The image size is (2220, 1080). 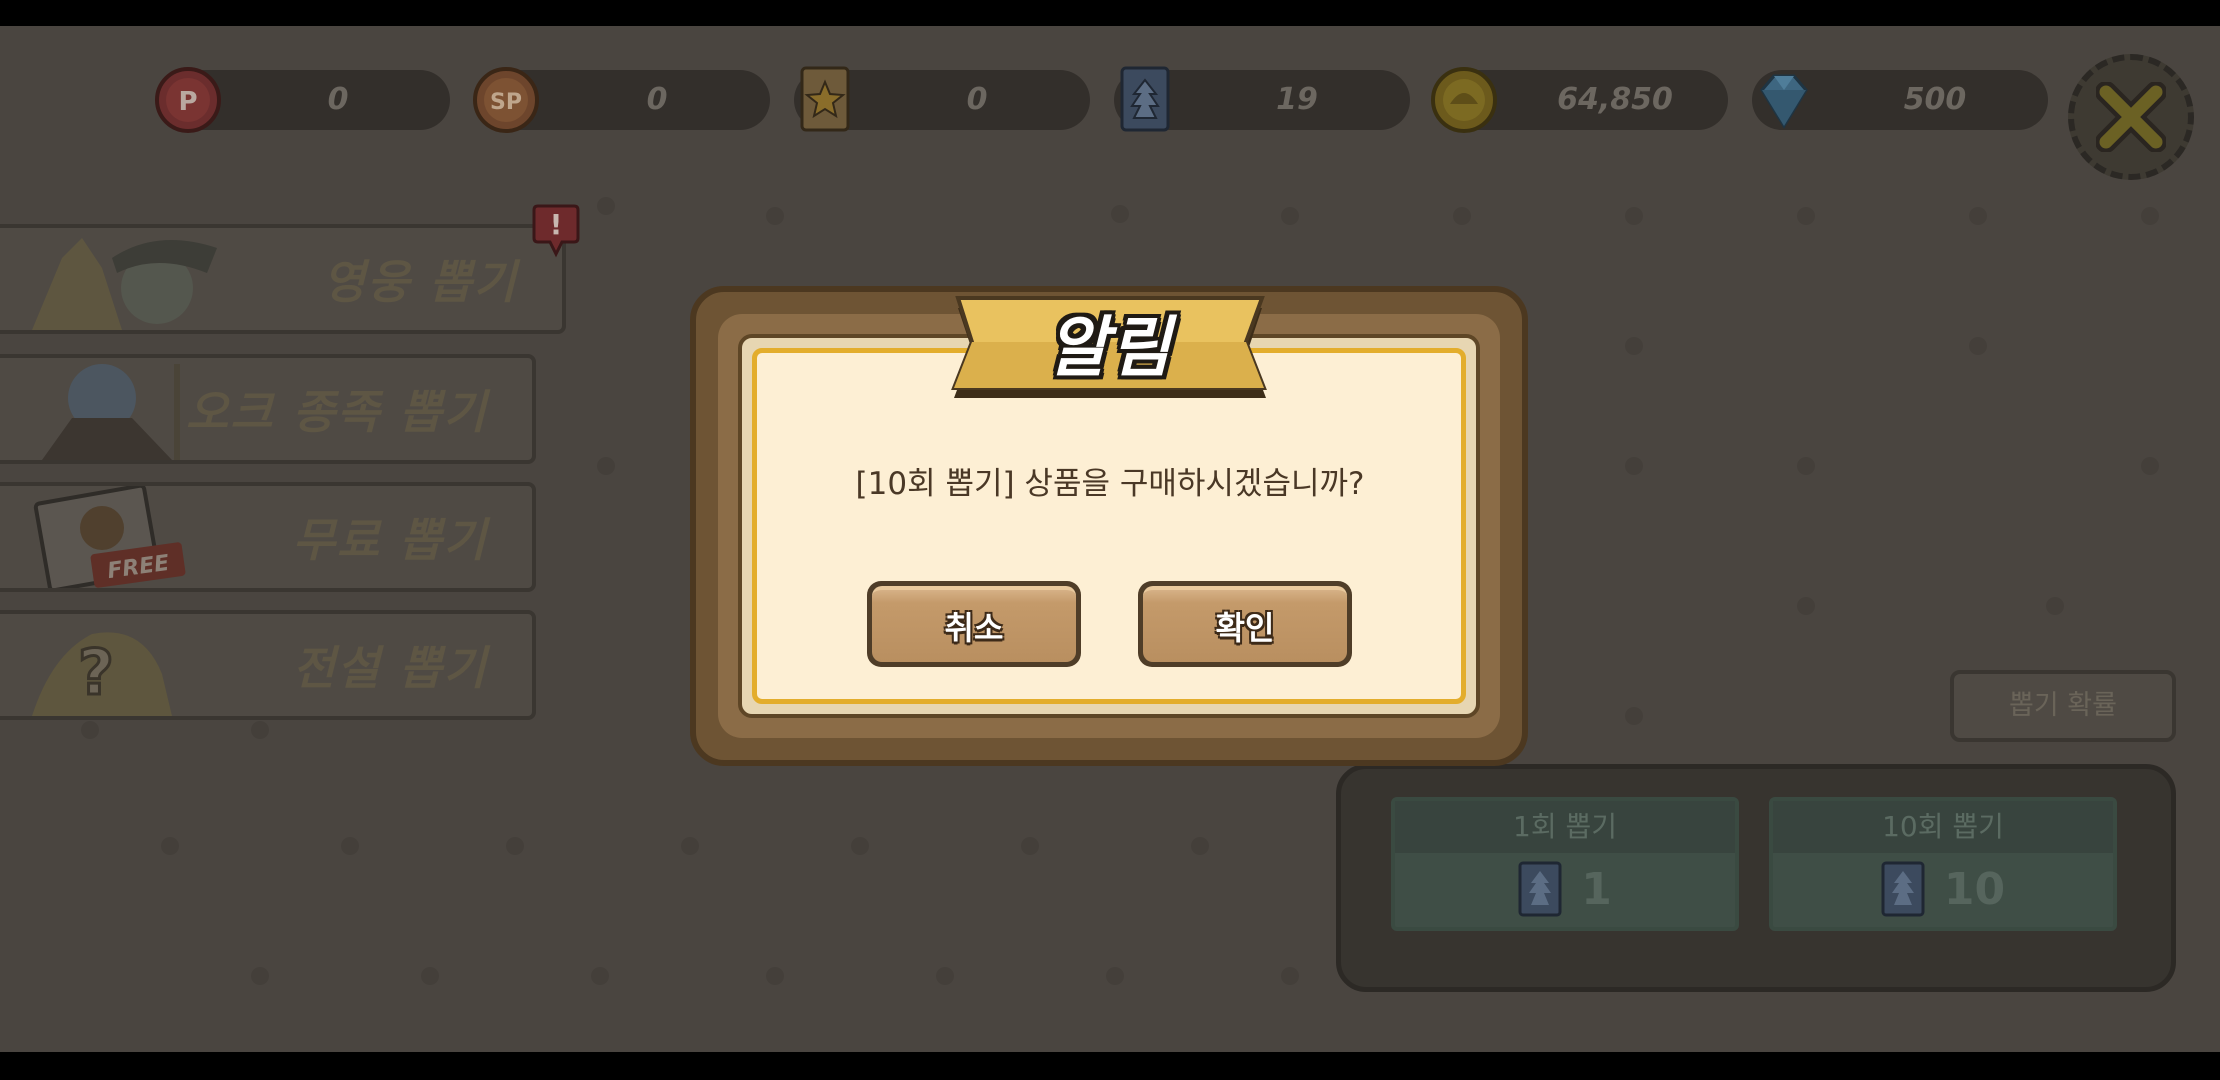 I want to click on orc-character-art, so click(x=111, y=412).